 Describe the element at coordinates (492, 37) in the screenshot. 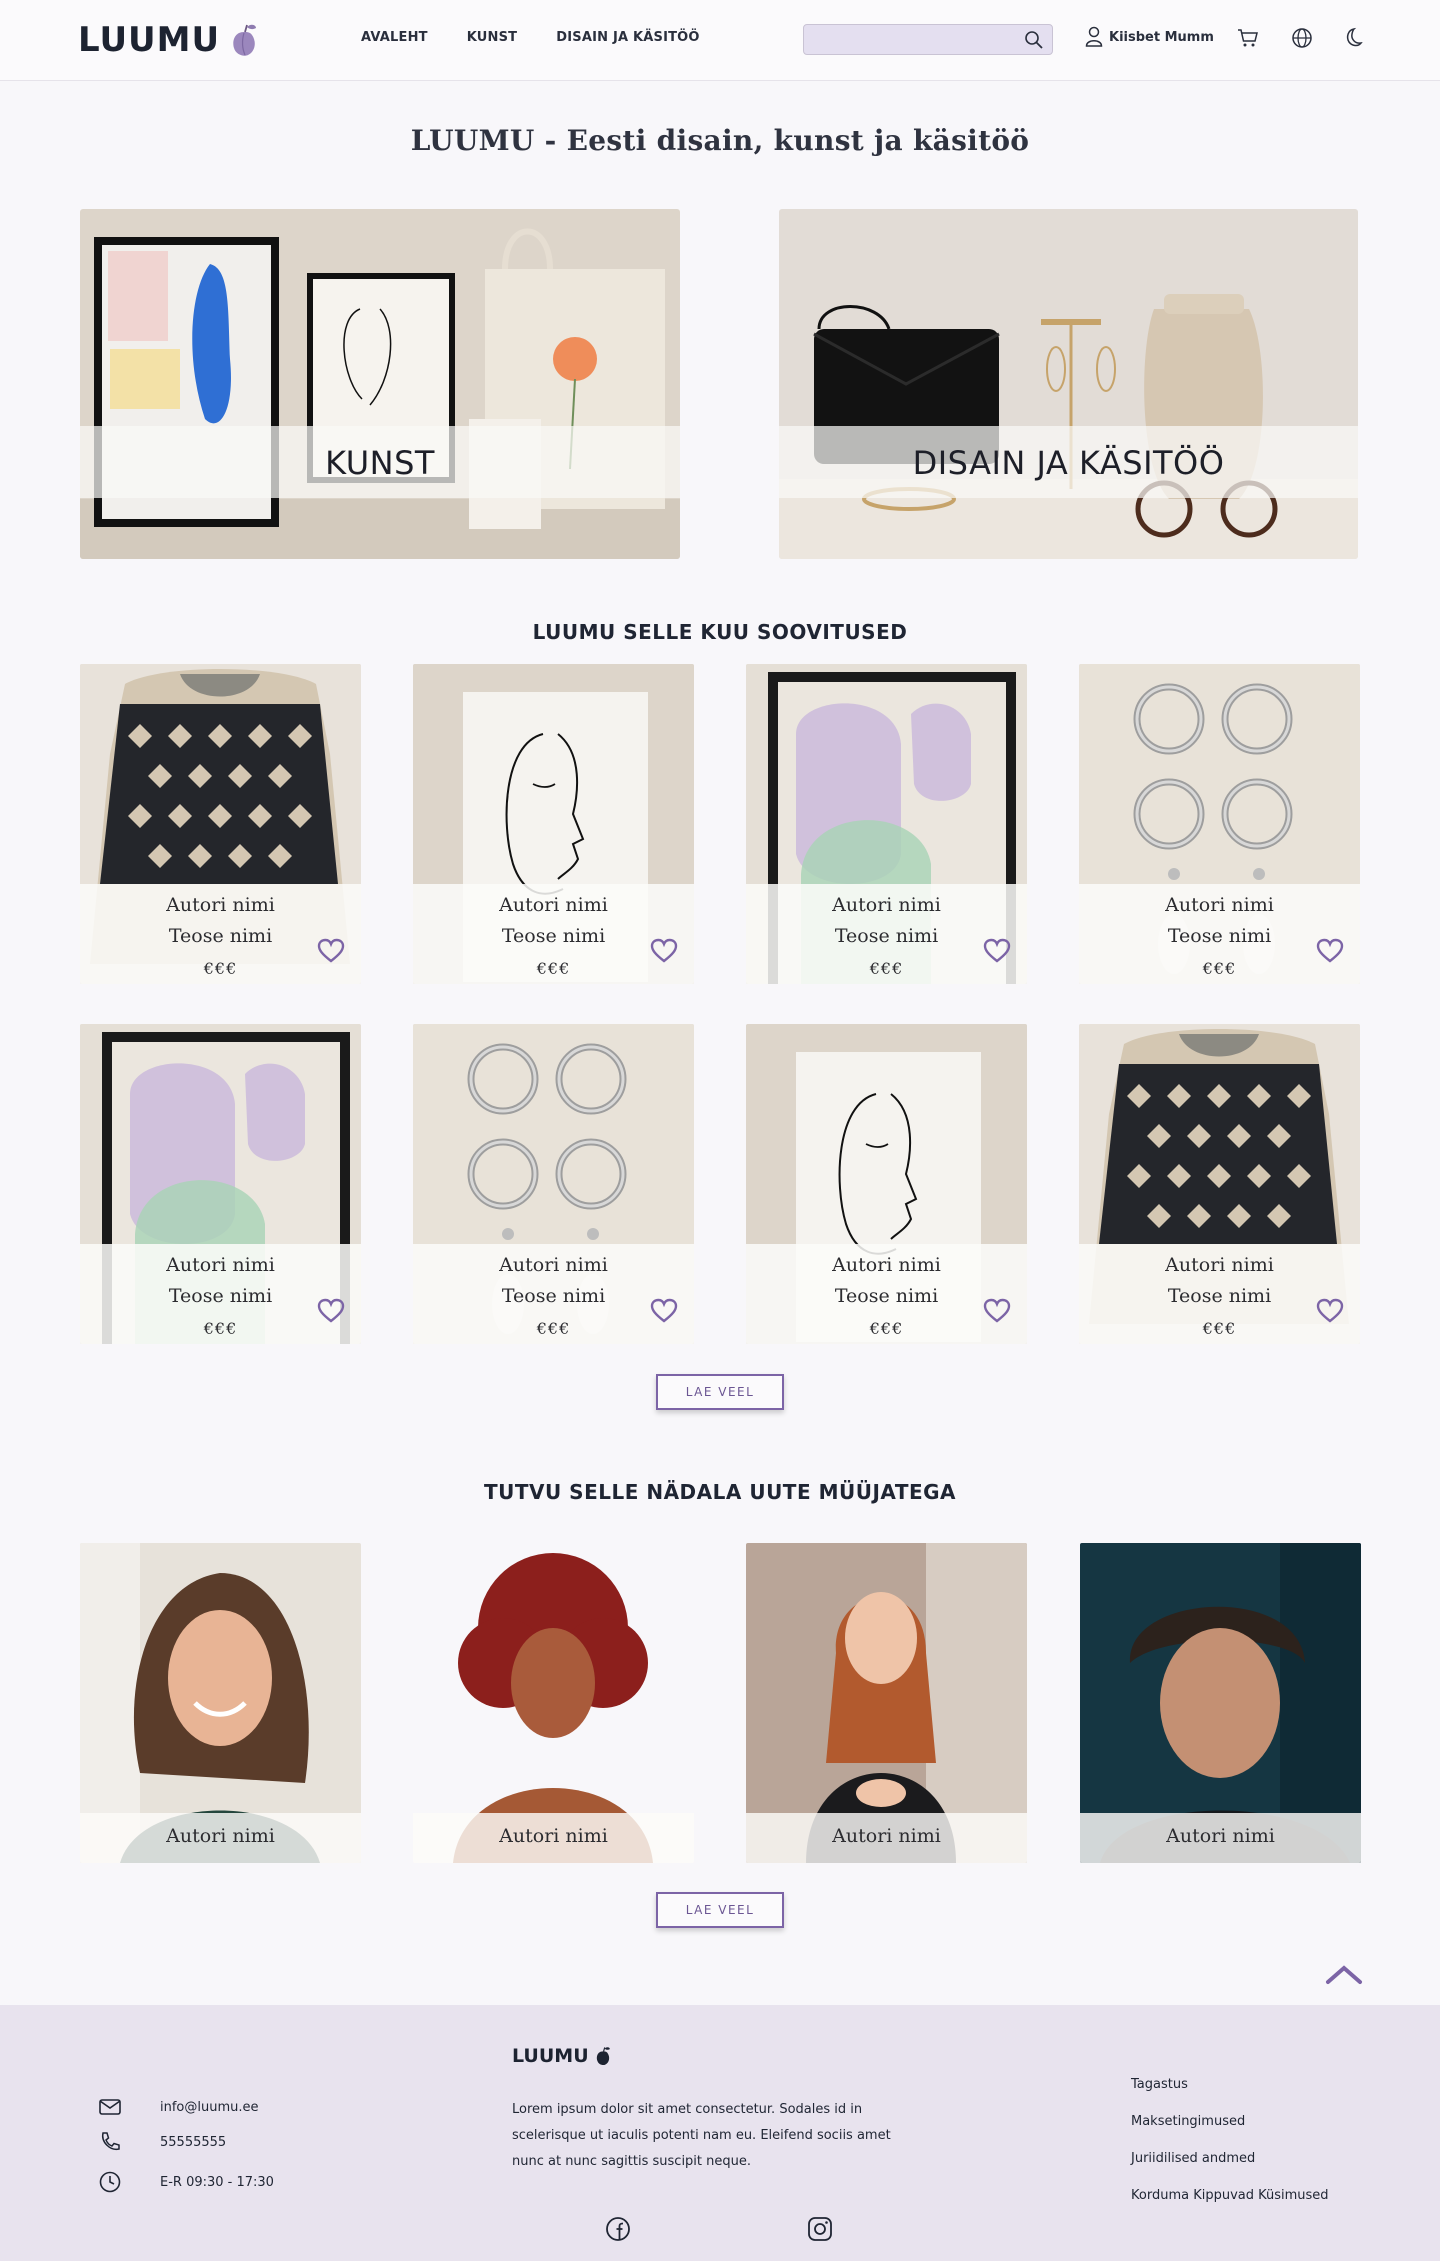

I see `nav-art: KUNST` at that location.